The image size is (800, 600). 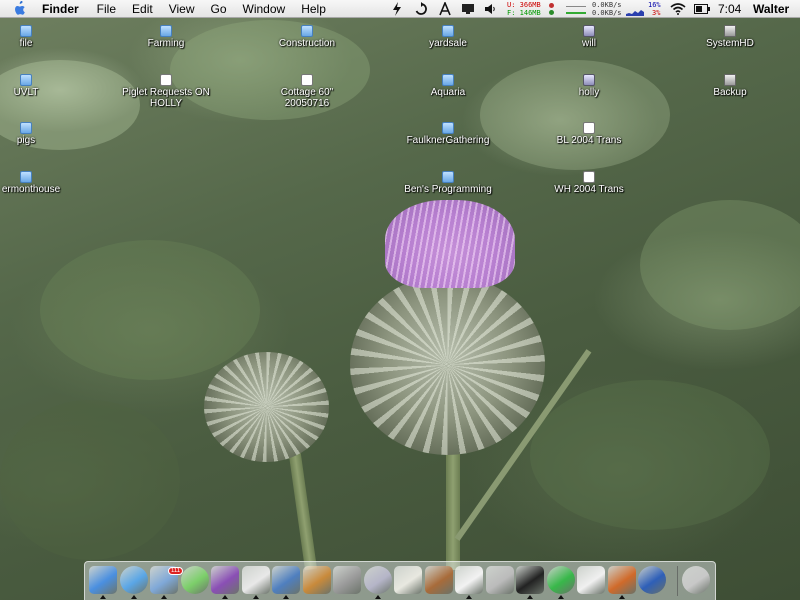 I want to click on desktop-icon-wh-2004-trans: WH 2004 Trans, so click(x=589, y=183).